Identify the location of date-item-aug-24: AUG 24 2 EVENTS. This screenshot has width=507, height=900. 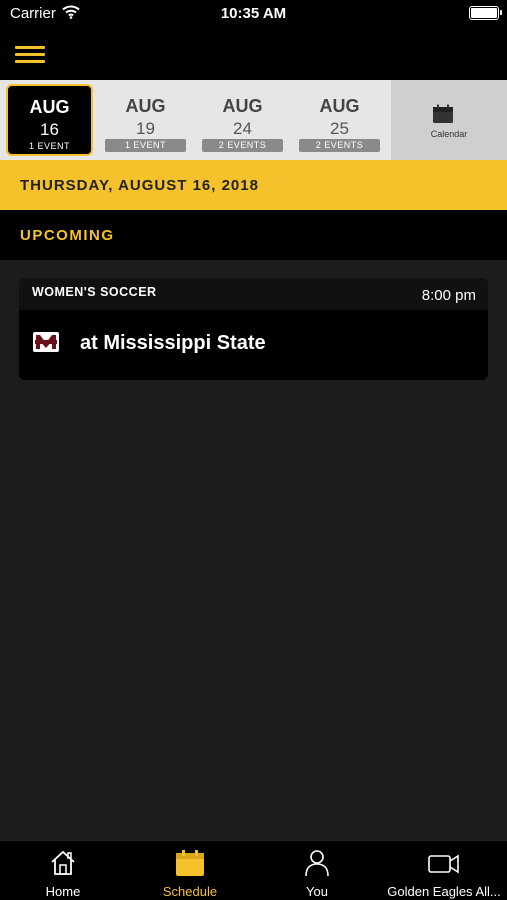
(242, 120).